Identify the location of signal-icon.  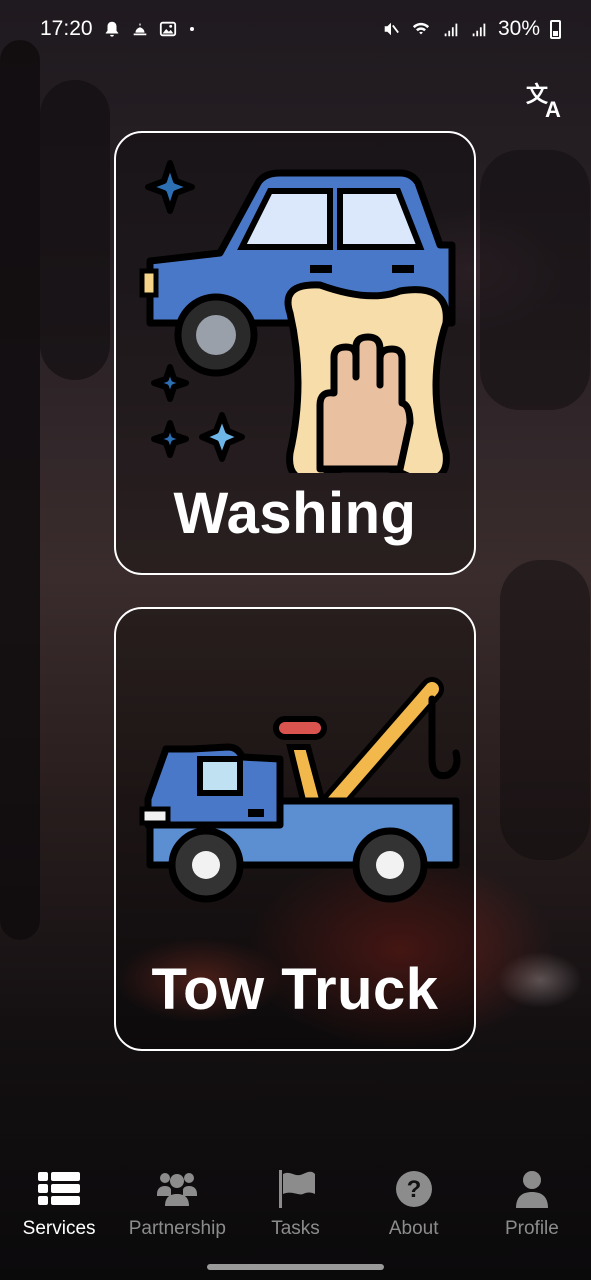
(451, 30).